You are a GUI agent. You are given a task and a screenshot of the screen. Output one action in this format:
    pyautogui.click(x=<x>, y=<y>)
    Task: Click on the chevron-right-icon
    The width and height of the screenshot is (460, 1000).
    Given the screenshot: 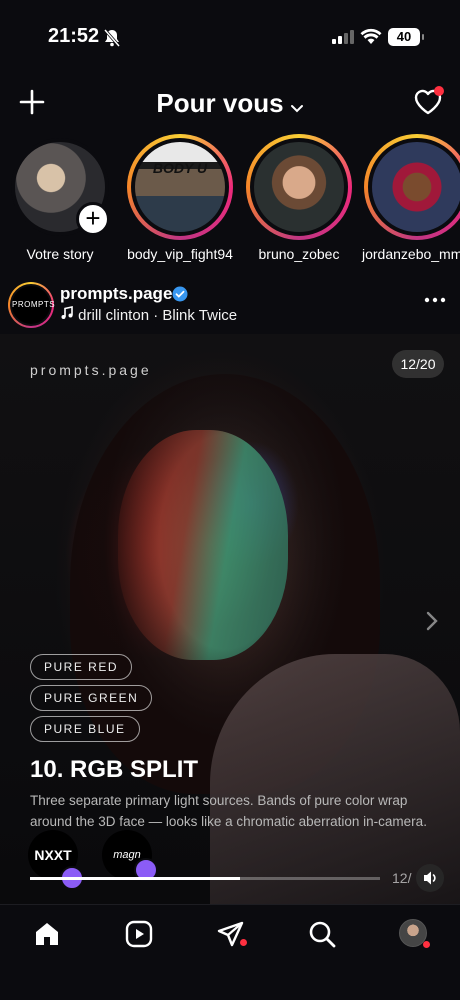 What is the action you would take?
    pyautogui.click(x=432, y=623)
    